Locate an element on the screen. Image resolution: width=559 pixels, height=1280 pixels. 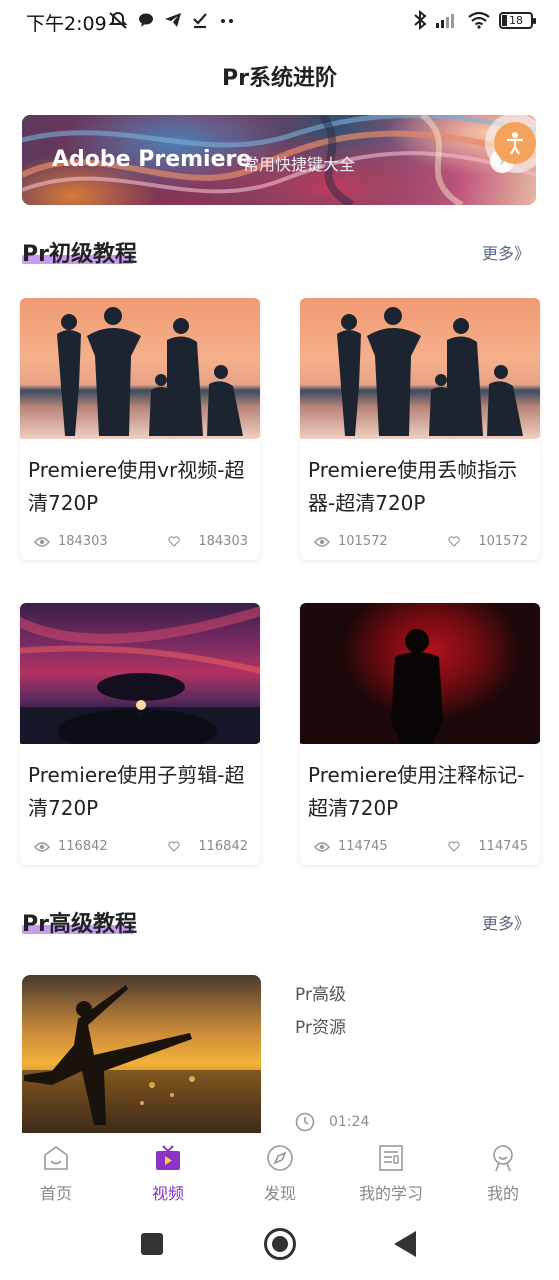
tab-label: 我的学习 is located at coordinates (390, 1193).